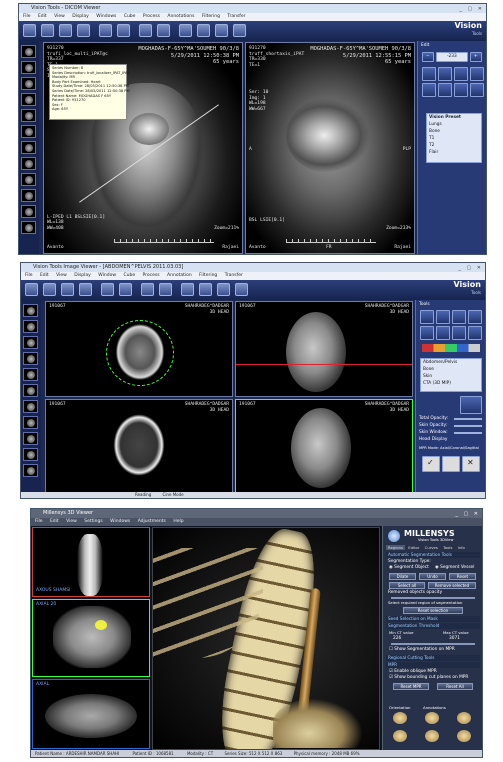 The width and height of the screenshot is (503, 762). Describe the element at coordinates (151, 275) in the screenshot. I see `menu-process: Process` at that location.